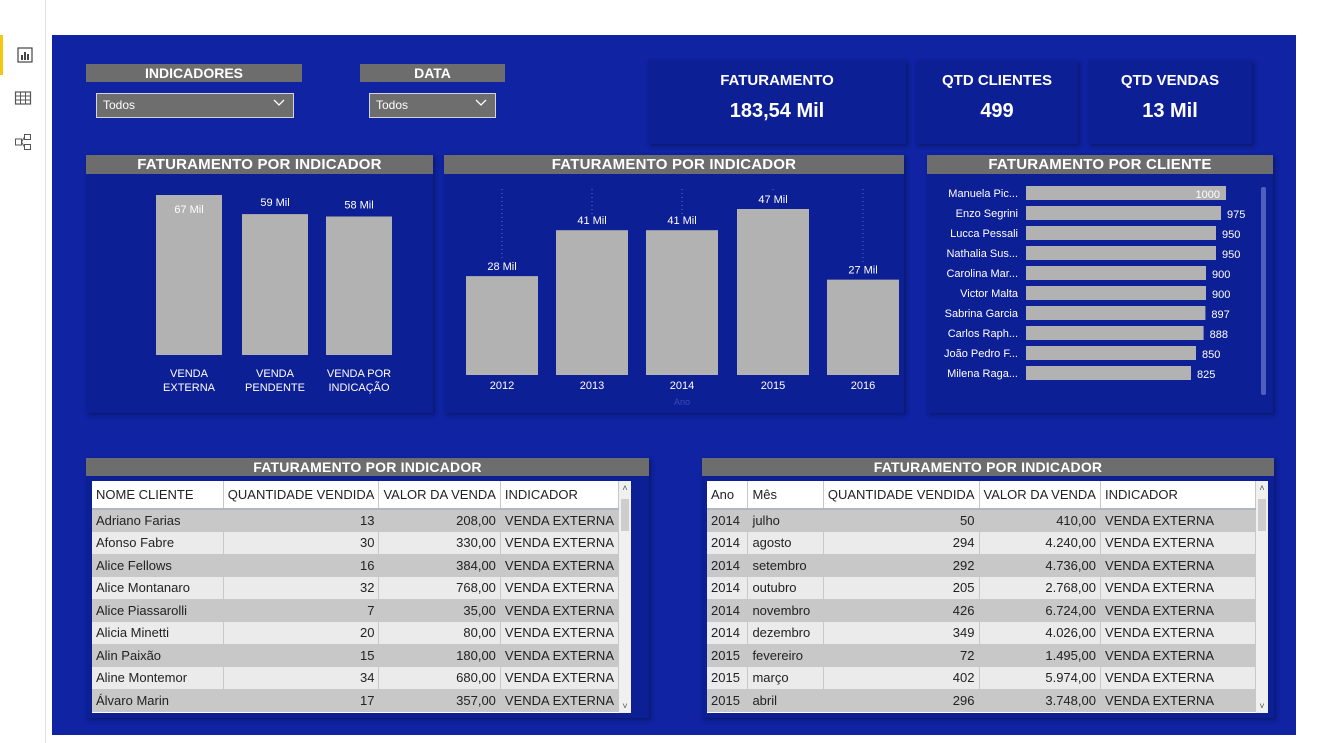 The image size is (1321, 743). Describe the element at coordinates (982, 565) in the screenshot. I see `table-row: 2014 setembro 292 4.736,00 VENDA EXTERNA` at that location.